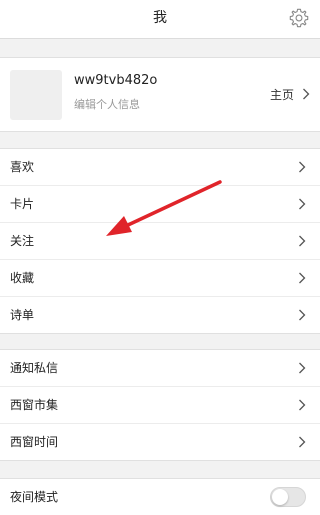 This screenshot has width=320, height=515. I want to click on menu-item-time: 西窗时间, so click(160, 442).